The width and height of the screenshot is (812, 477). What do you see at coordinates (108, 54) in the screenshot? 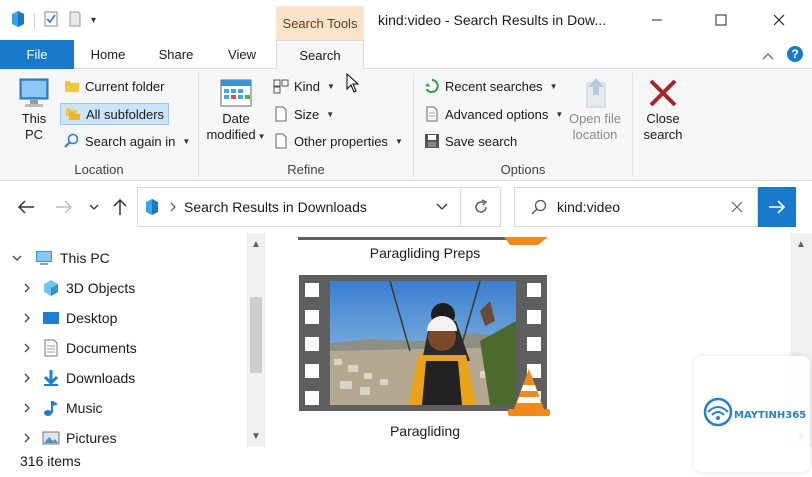
I see `tab-home: Home` at bounding box center [108, 54].